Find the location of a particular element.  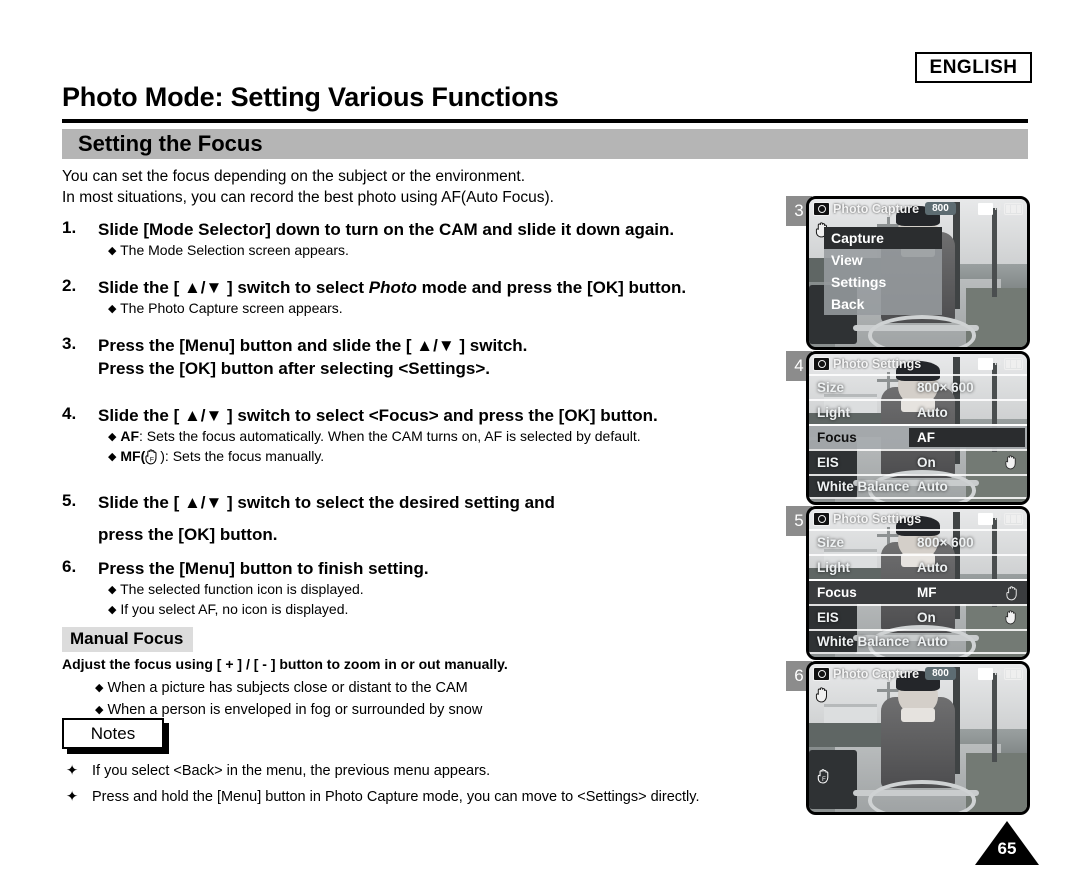

panel-4-osd-title: Photo Settings is located at coordinates (877, 363).